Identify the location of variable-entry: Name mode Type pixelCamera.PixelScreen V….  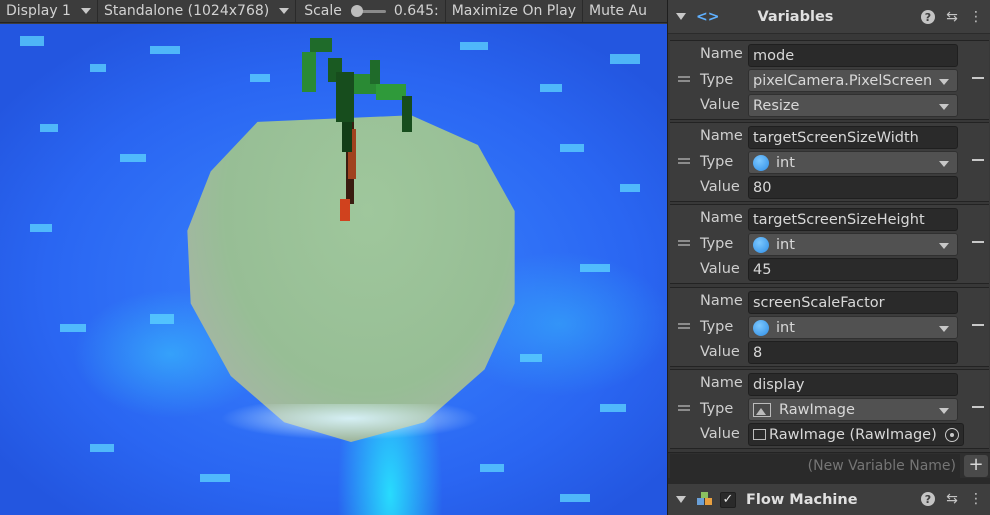
(829, 80).